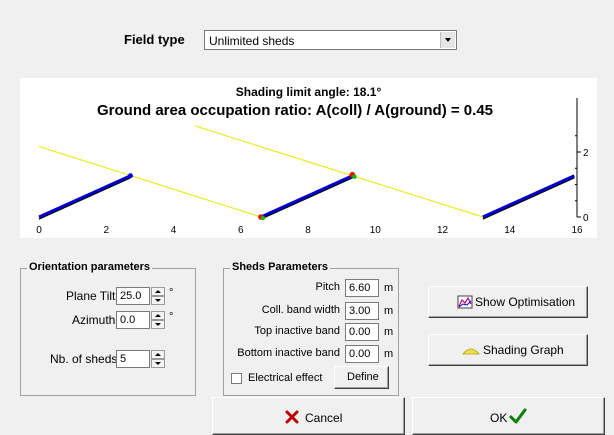 This screenshot has width=614, height=435. I want to click on plane-tilt-stepper, so click(158, 296).